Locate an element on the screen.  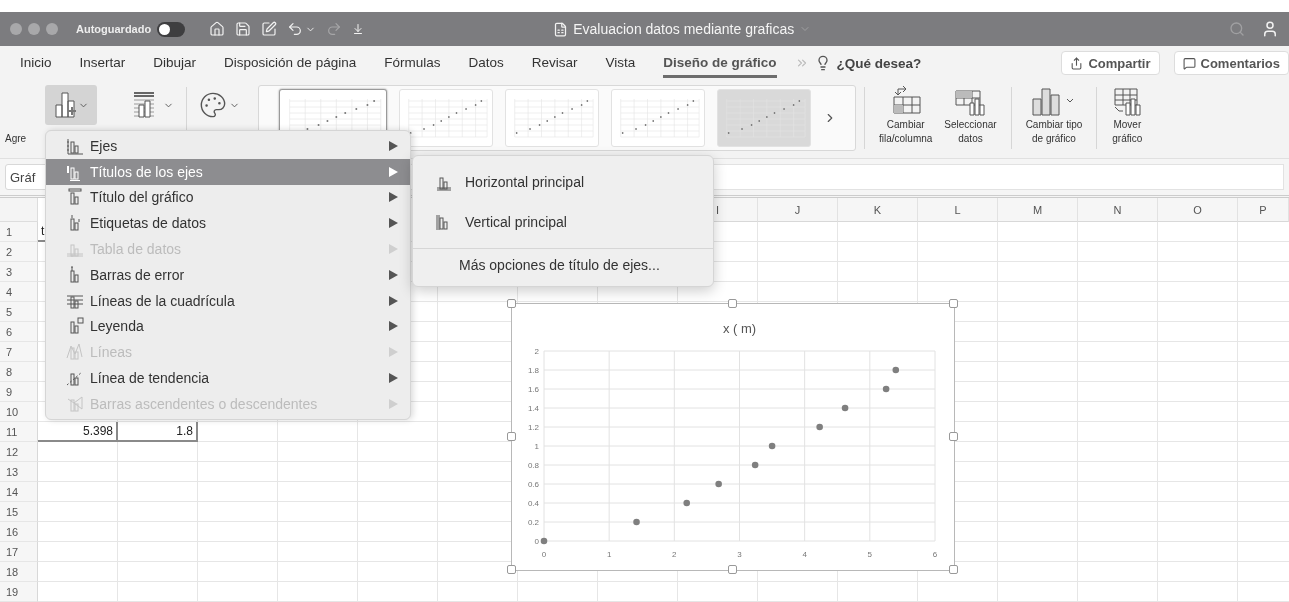
axis-tick-label: 4 is located at coordinates (804, 554).